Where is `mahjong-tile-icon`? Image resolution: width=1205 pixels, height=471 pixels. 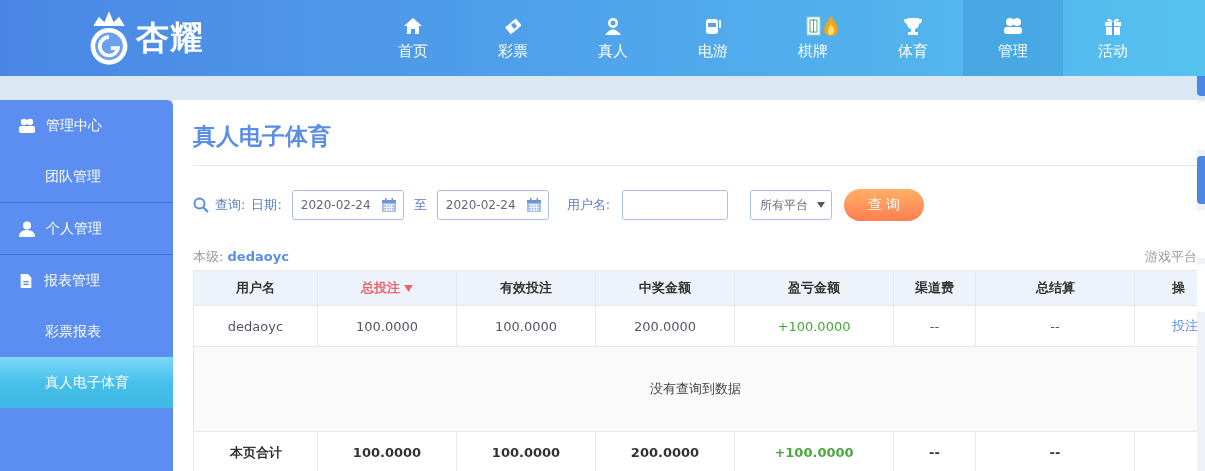
mahjong-tile-icon is located at coordinates (813, 25).